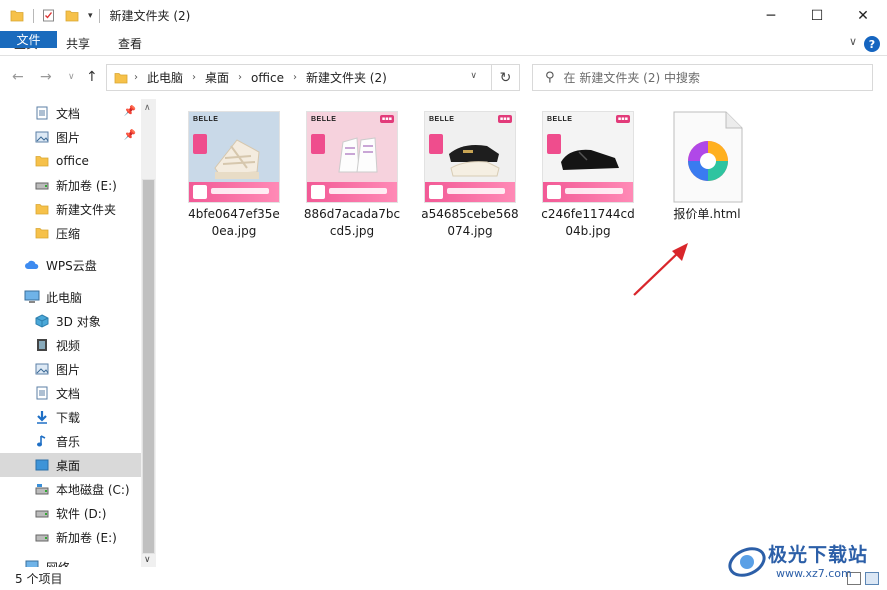  I want to click on nav-item-label: 新建文件夹, so click(86, 209).